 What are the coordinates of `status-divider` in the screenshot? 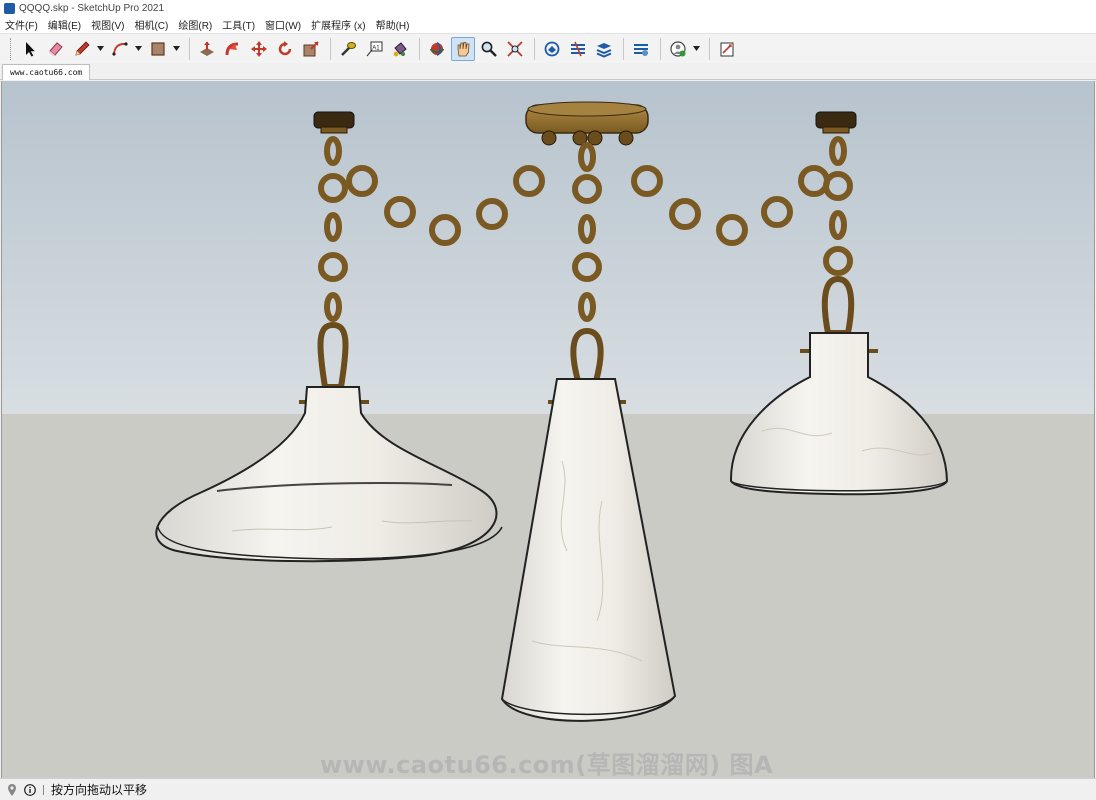 It's located at (43, 789).